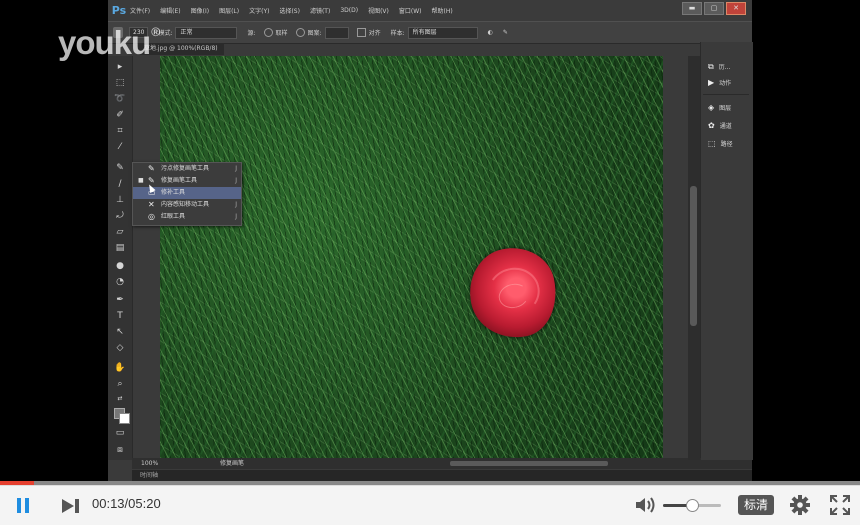  Describe the element at coordinates (711, 125) in the screenshot. I see `channels-icon: ✿` at that location.